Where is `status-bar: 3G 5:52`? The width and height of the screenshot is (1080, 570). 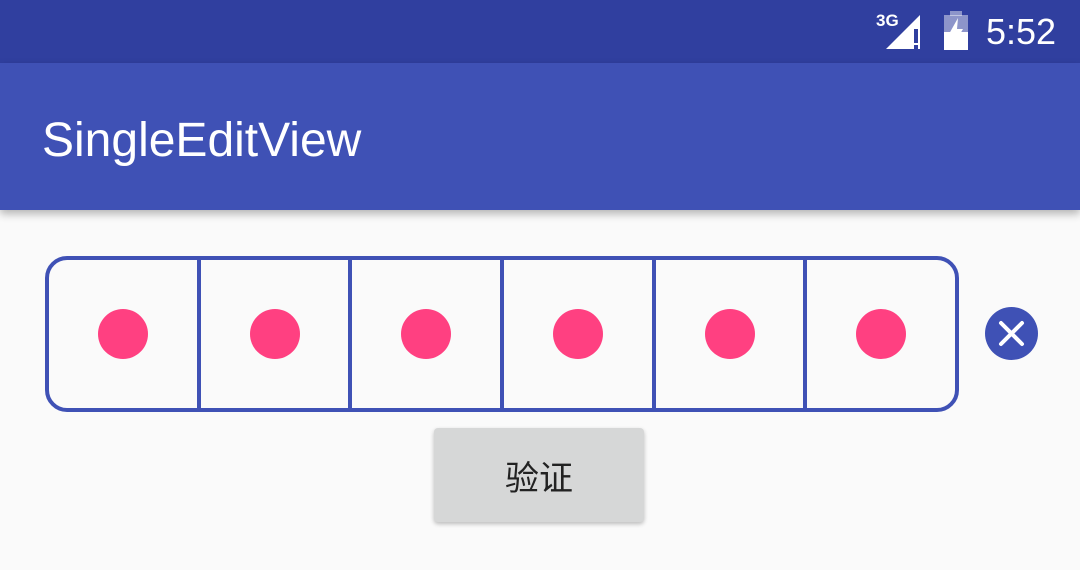
status-bar: 3G 5:52 is located at coordinates (540, 31).